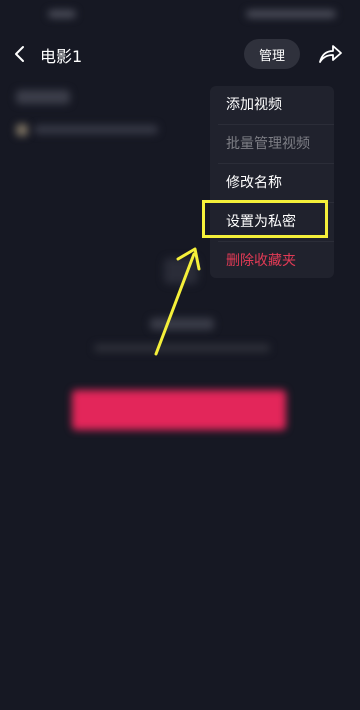  Describe the element at coordinates (181, 271) in the screenshot. I see `empty-state-icon` at that location.